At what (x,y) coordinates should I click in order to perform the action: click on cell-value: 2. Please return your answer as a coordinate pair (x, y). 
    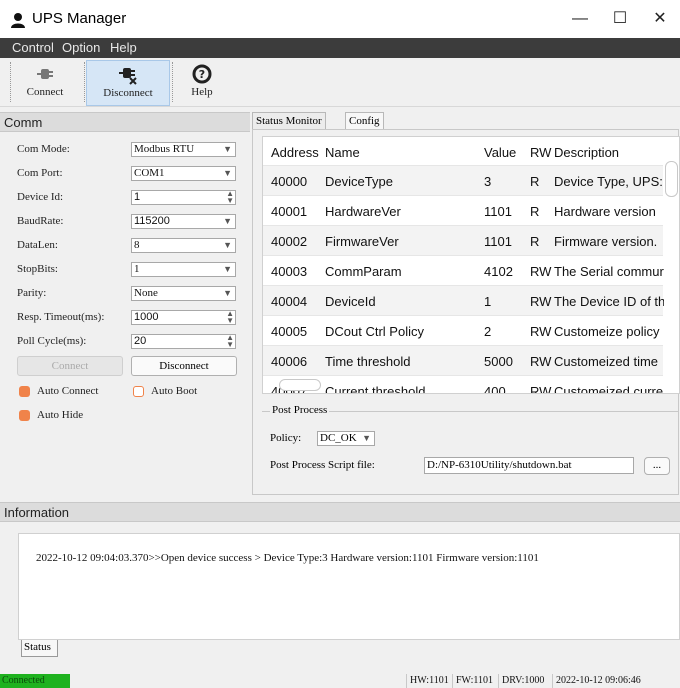
    Looking at the image, I should click on (504, 331).